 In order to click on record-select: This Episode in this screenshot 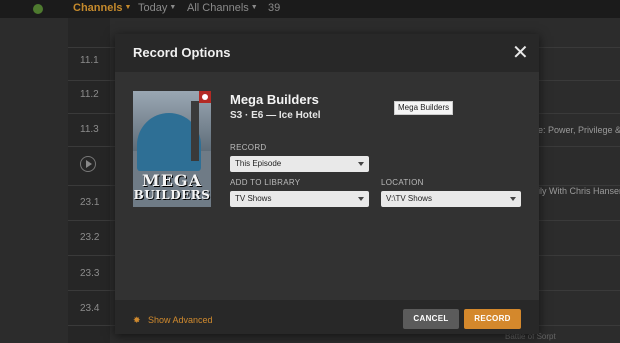, I will do `click(299, 164)`.